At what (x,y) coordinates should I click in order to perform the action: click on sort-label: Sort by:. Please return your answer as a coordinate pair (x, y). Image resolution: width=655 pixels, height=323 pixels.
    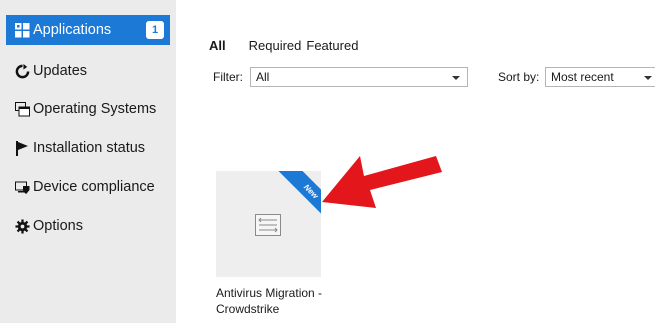
    Looking at the image, I should click on (519, 77).